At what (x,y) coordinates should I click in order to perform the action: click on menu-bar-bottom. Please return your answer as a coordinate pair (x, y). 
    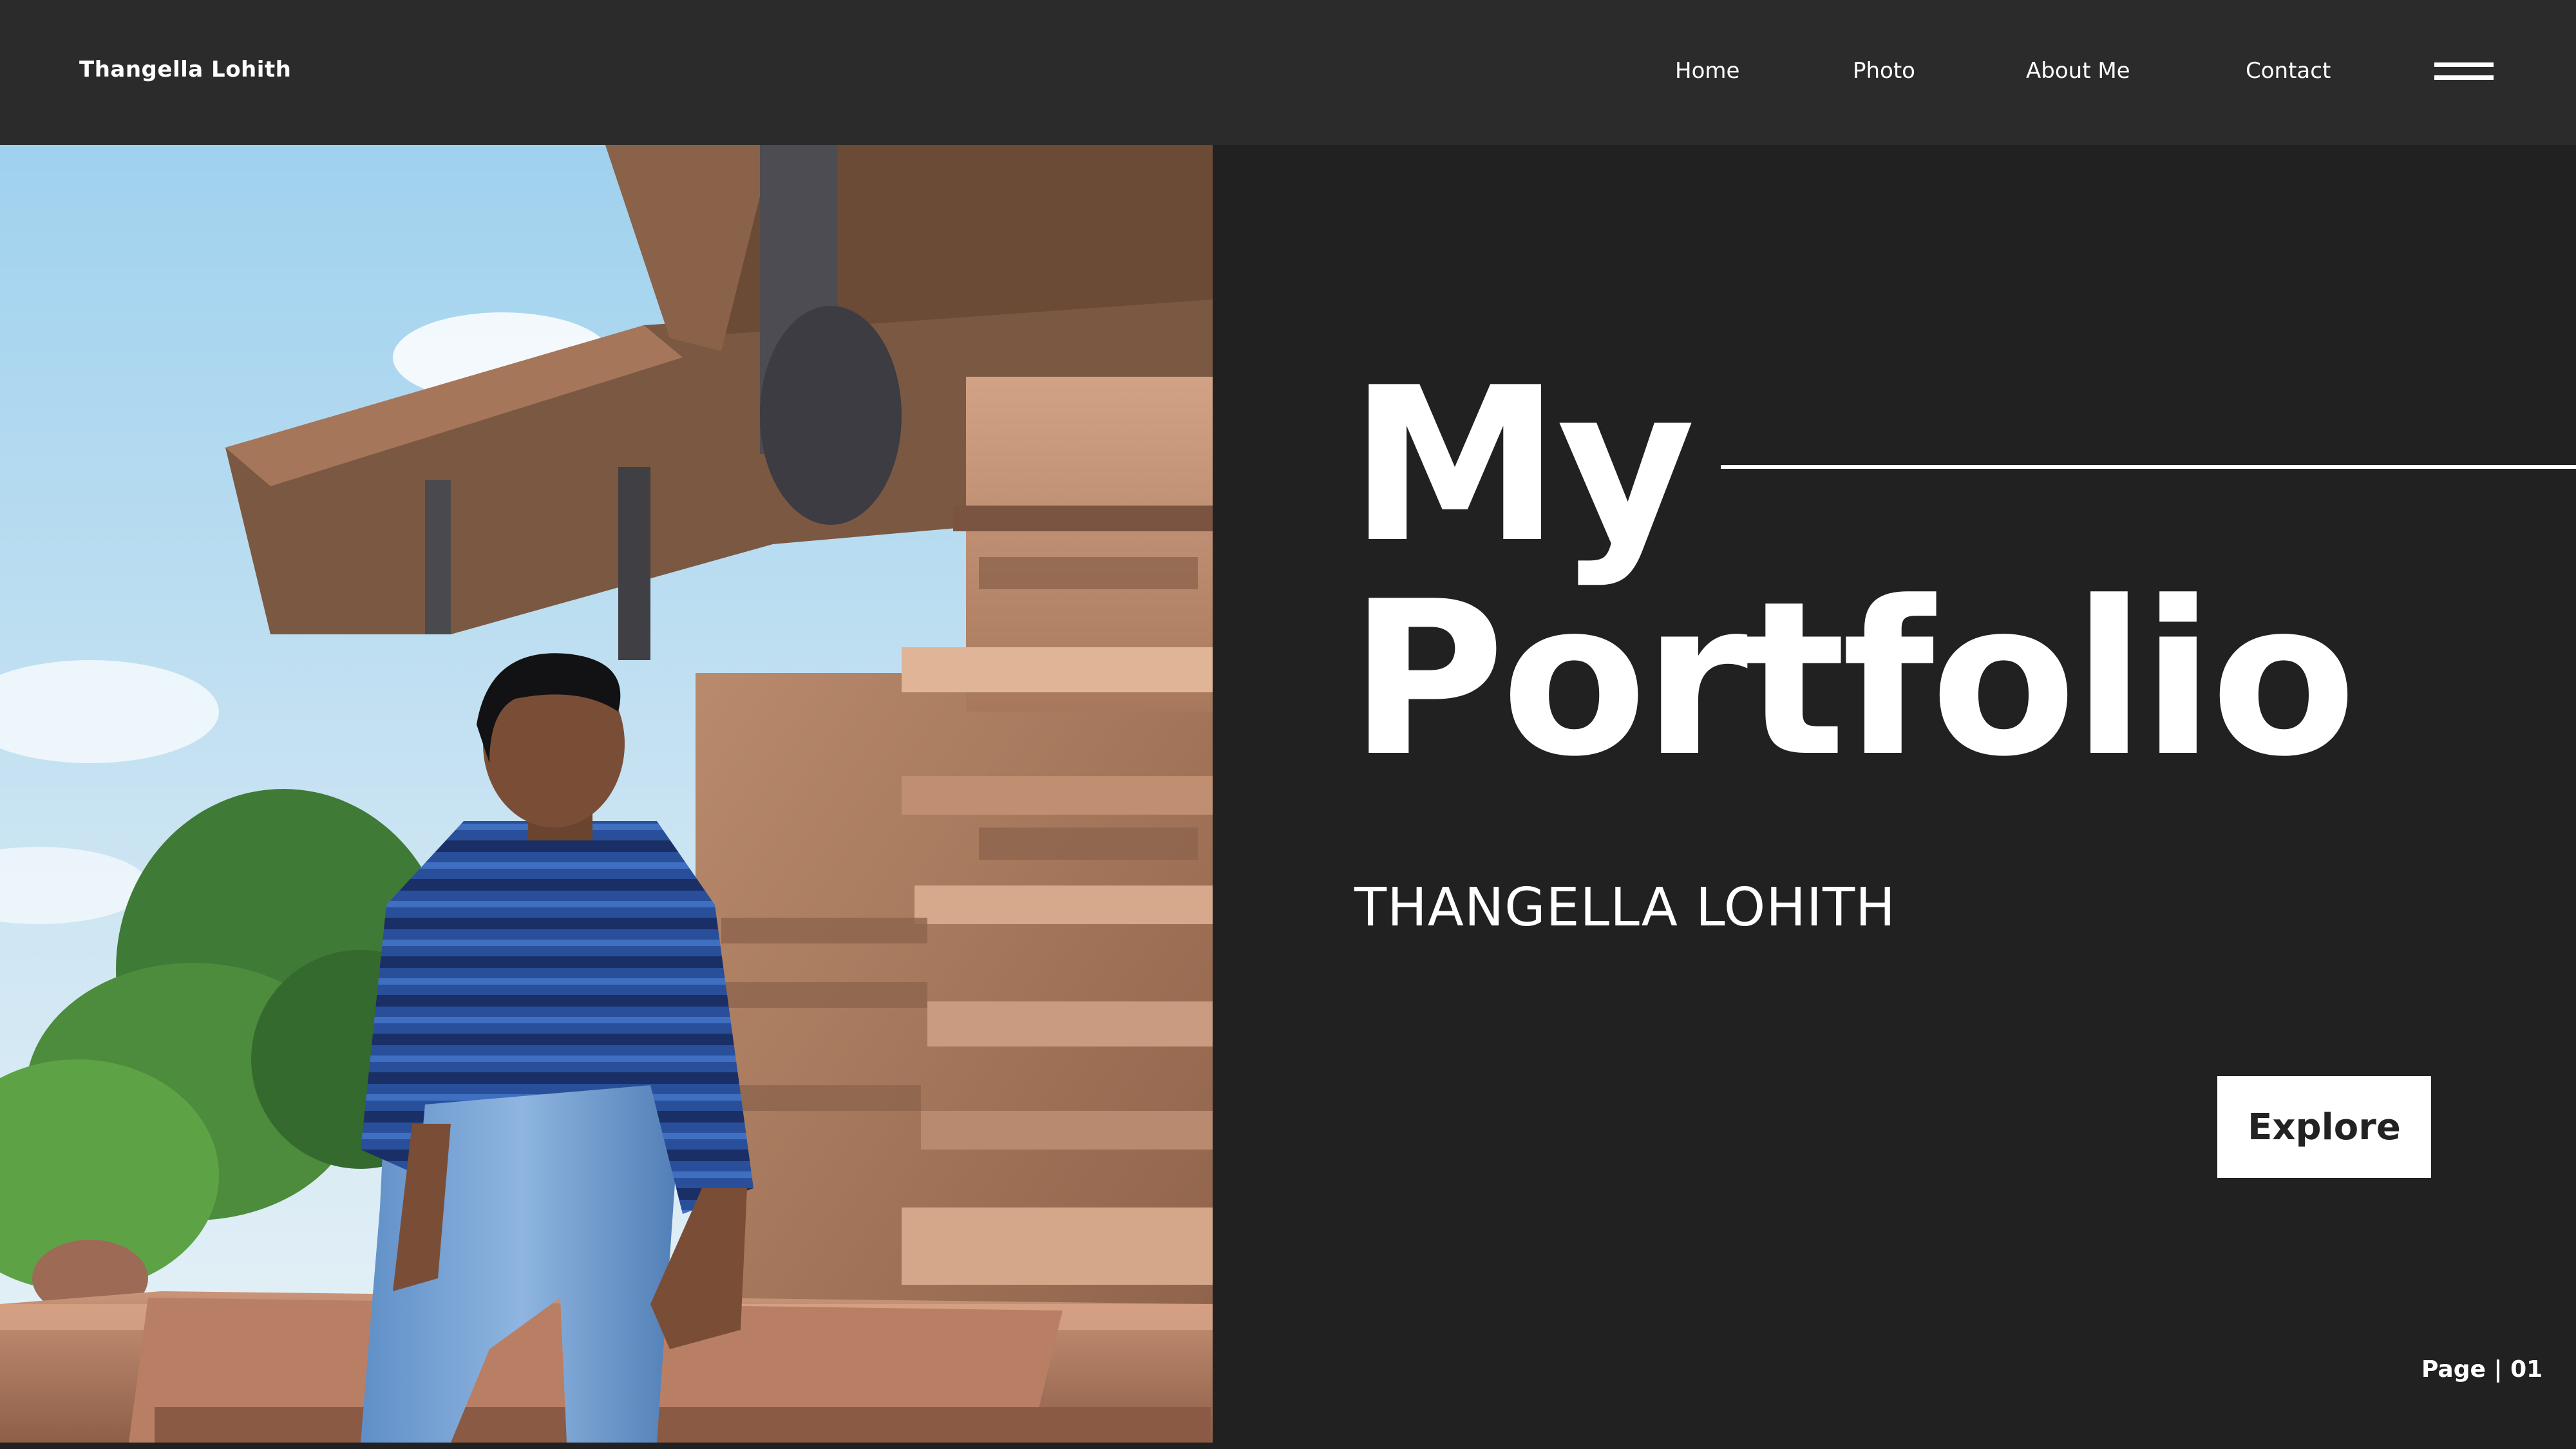
    Looking at the image, I should click on (2464, 77).